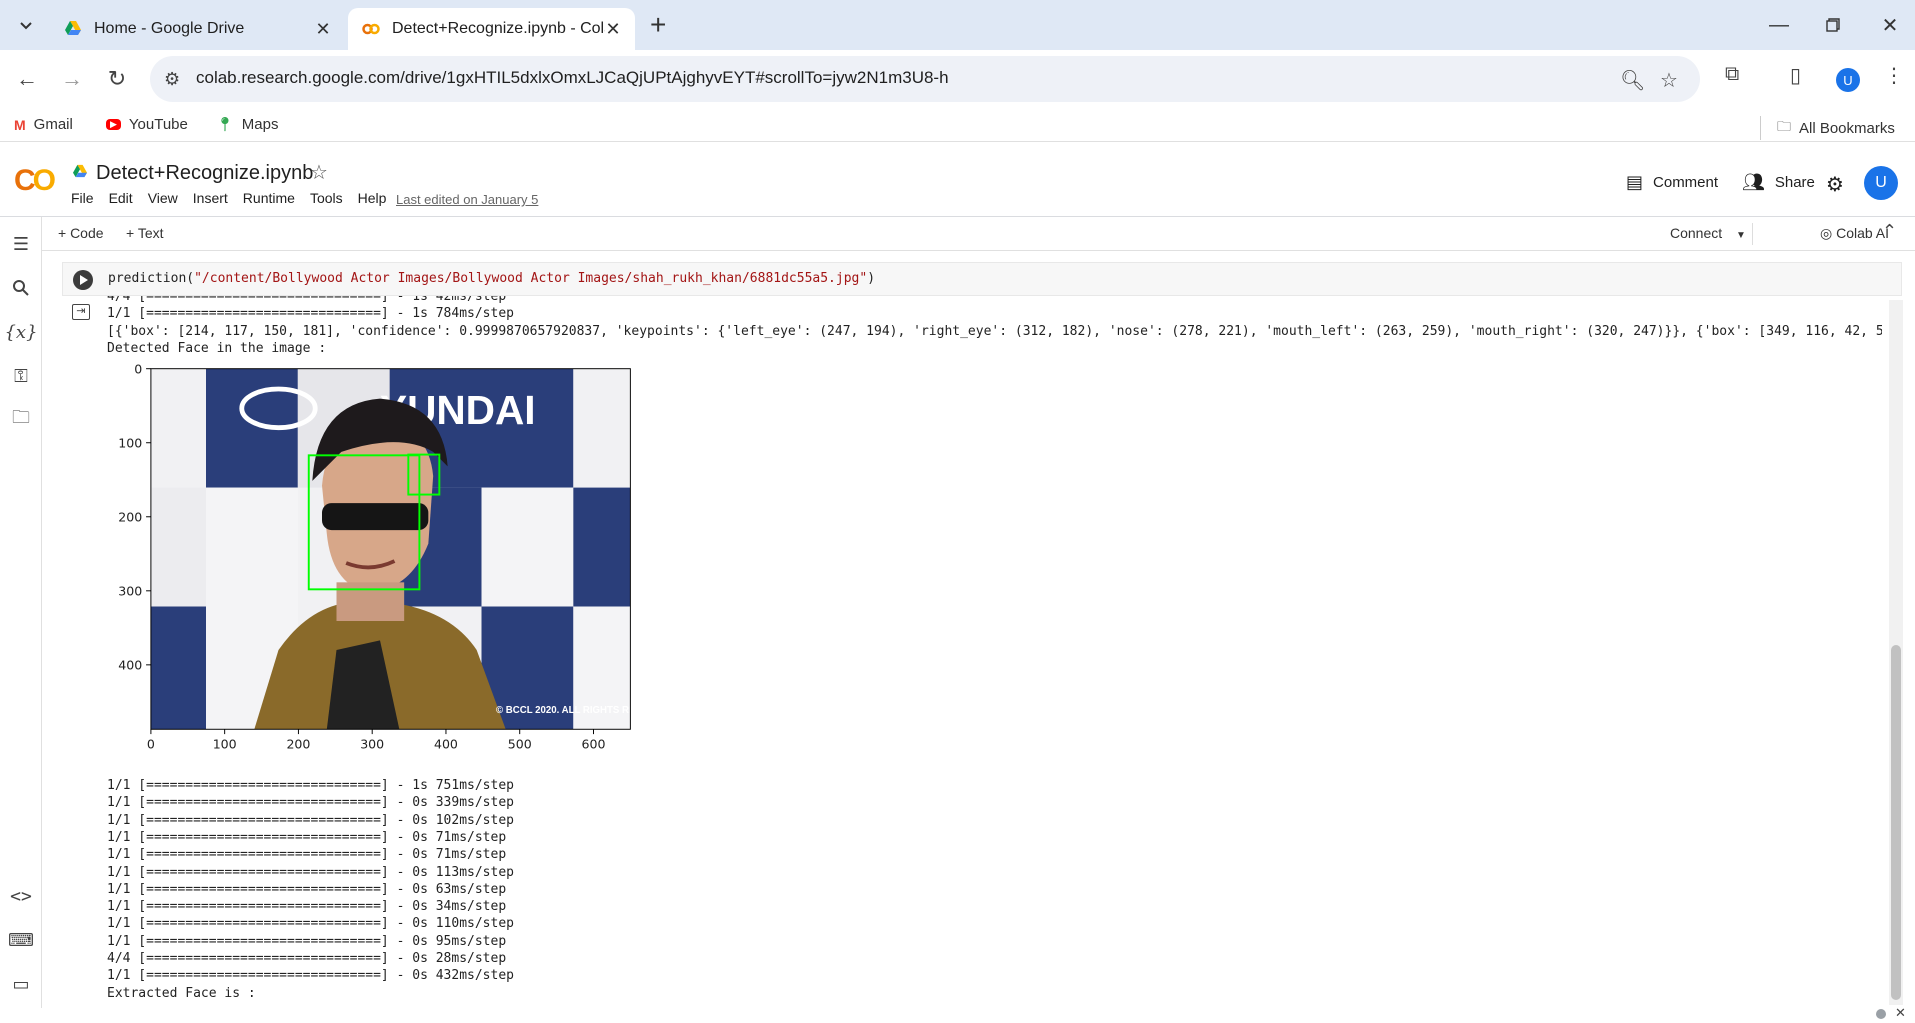  I want to click on bookmark-star-icon: ☆, so click(1669, 80).